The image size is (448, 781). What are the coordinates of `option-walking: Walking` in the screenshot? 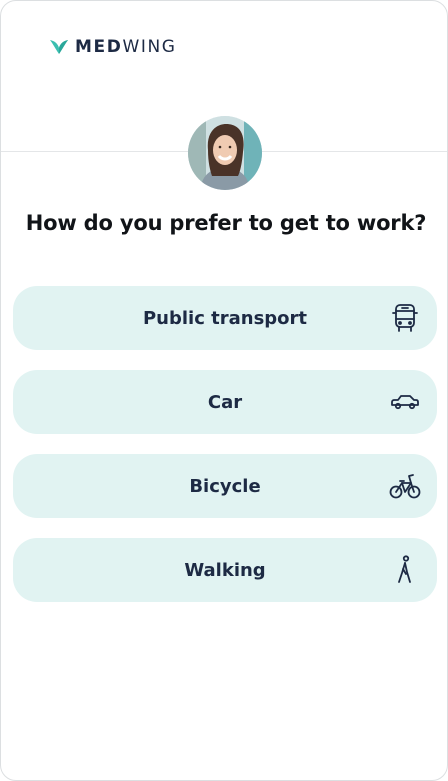 It's located at (225, 570).